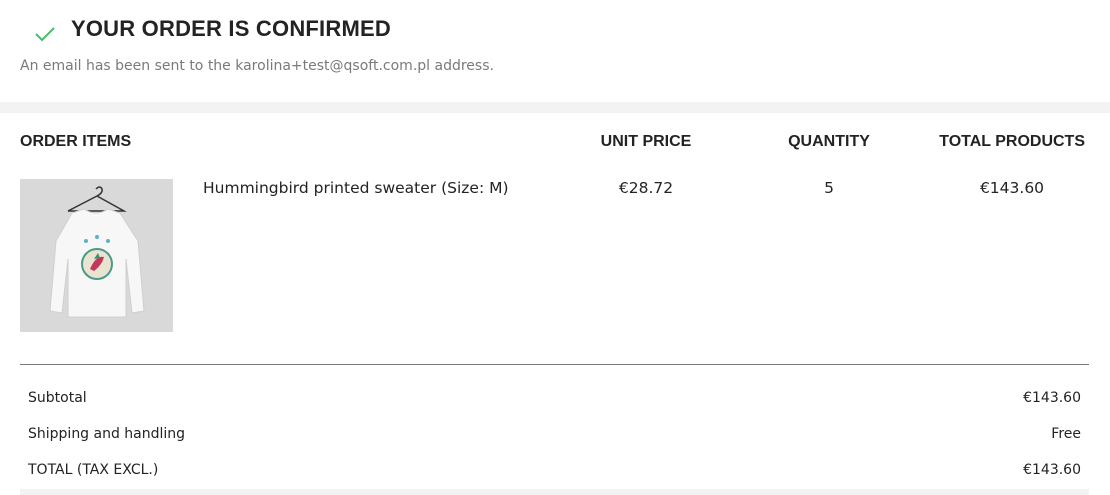 This screenshot has width=1110, height=495. I want to click on total-tax-excl-label: TOTAL (TAX EXCL.), so click(93, 470).